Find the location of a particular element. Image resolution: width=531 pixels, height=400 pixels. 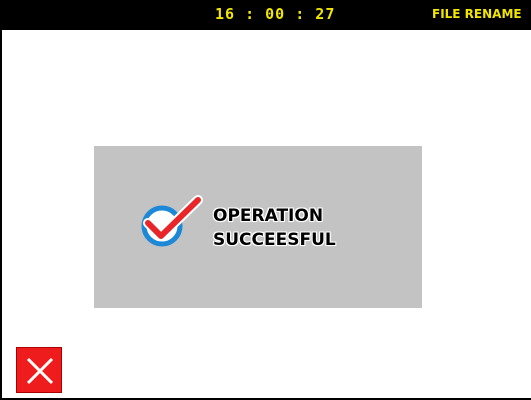

close-button is located at coordinates (39, 370).